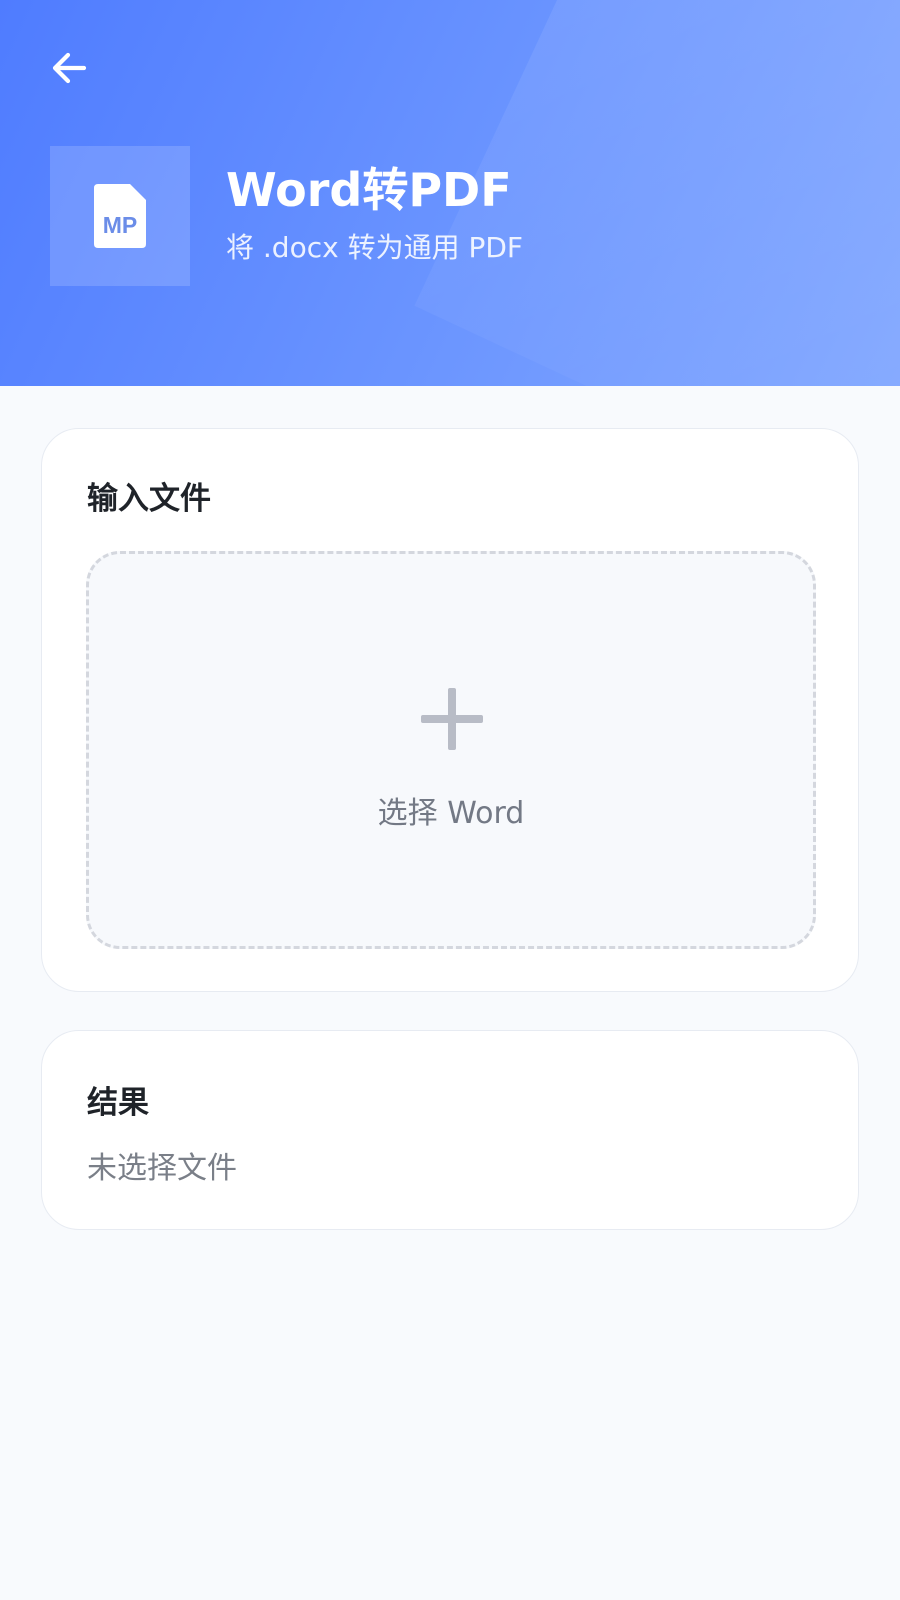  What do you see at coordinates (452, 719) in the screenshot?
I see `plus-icon` at bounding box center [452, 719].